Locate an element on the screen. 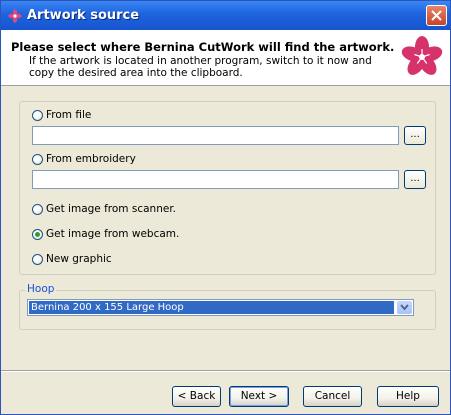 This screenshot has width=451, height=415. close-icon is located at coordinates (436, 15).